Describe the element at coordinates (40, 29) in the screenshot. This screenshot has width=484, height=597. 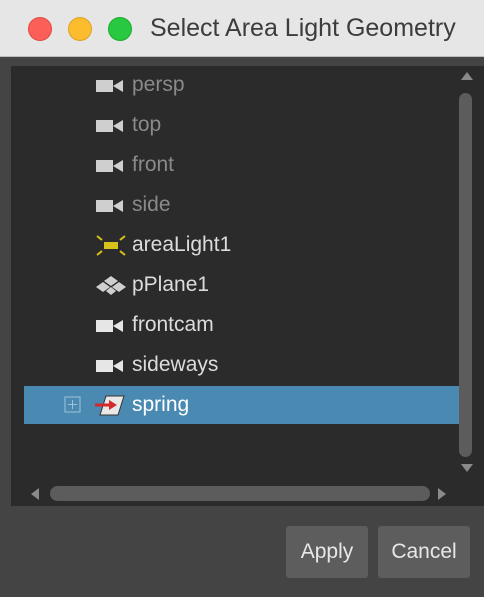
I see `close-window-button` at that location.